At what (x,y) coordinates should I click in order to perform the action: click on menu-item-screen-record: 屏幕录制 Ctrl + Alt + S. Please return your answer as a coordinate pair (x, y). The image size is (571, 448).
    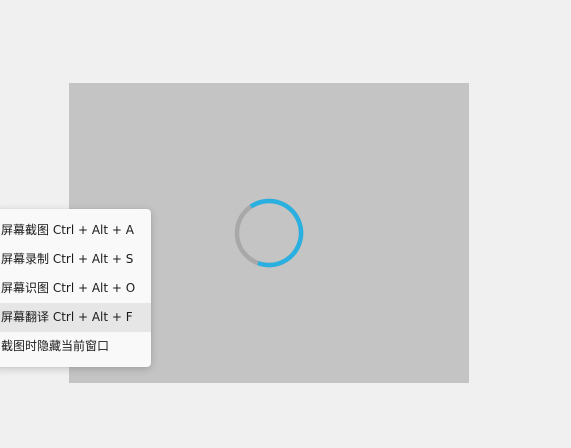
    Looking at the image, I should click on (75, 259).